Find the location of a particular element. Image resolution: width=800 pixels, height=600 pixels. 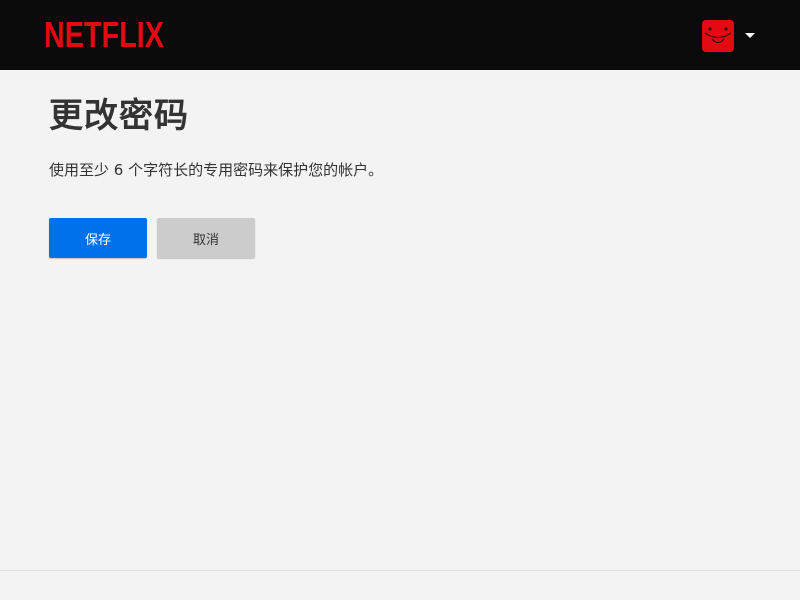

top-navigation-bar: NETFLIX is located at coordinates (400, 35).